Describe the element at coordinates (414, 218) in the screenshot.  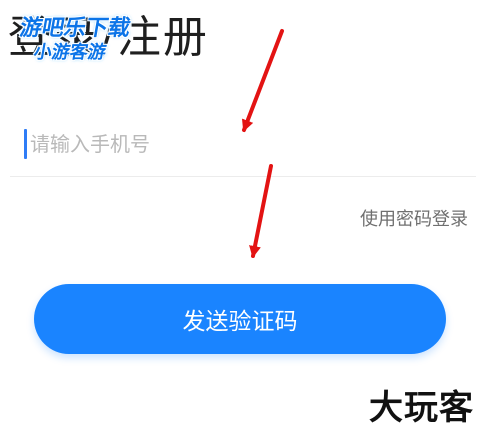
I see `password-login-link: 使用密码登录` at that location.